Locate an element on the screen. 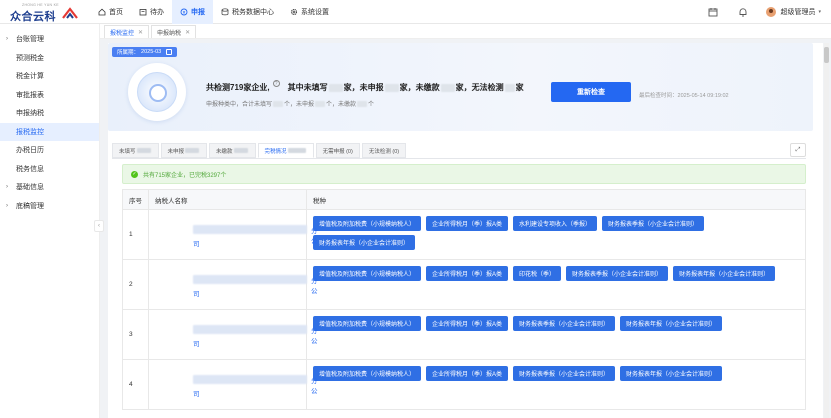 This screenshot has width=831, height=418. sidebar-item-5: 报税监控 is located at coordinates (49, 131).